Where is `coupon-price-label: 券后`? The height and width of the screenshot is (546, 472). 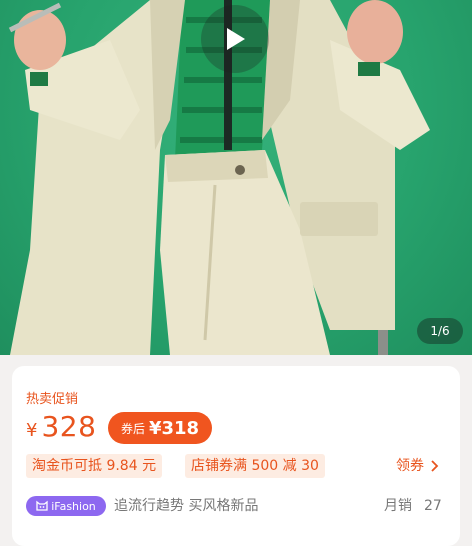 coupon-price-label: 券后 is located at coordinates (132, 428).